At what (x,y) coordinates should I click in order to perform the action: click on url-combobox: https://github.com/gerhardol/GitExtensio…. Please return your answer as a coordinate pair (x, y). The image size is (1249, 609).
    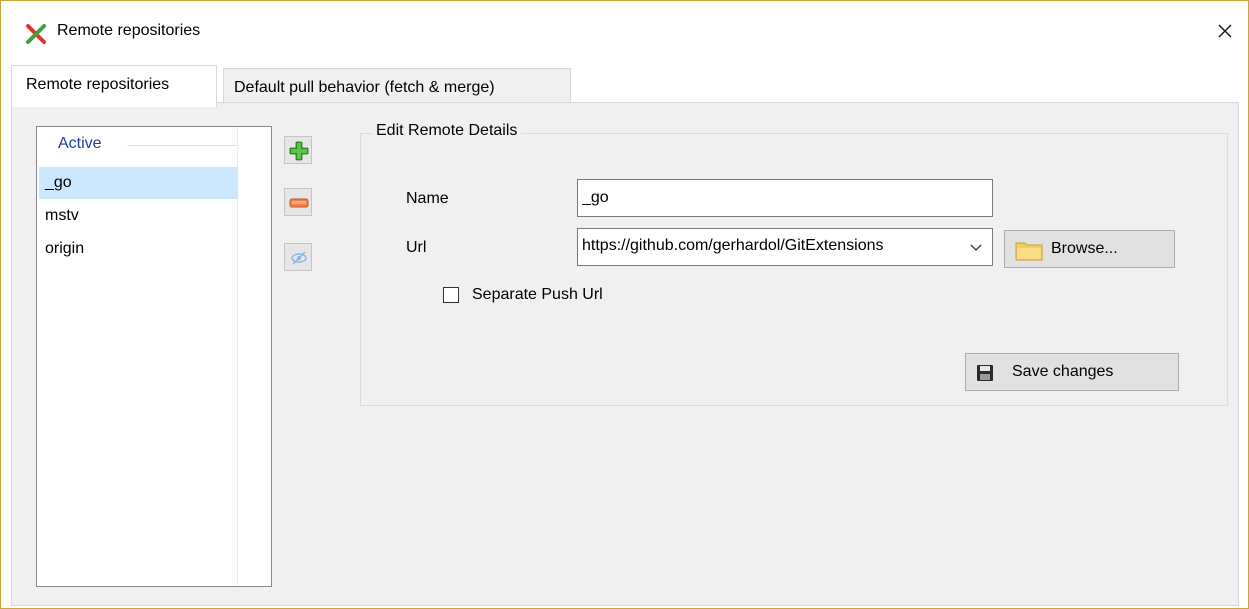
    Looking at the image, I should click on (785, 247).